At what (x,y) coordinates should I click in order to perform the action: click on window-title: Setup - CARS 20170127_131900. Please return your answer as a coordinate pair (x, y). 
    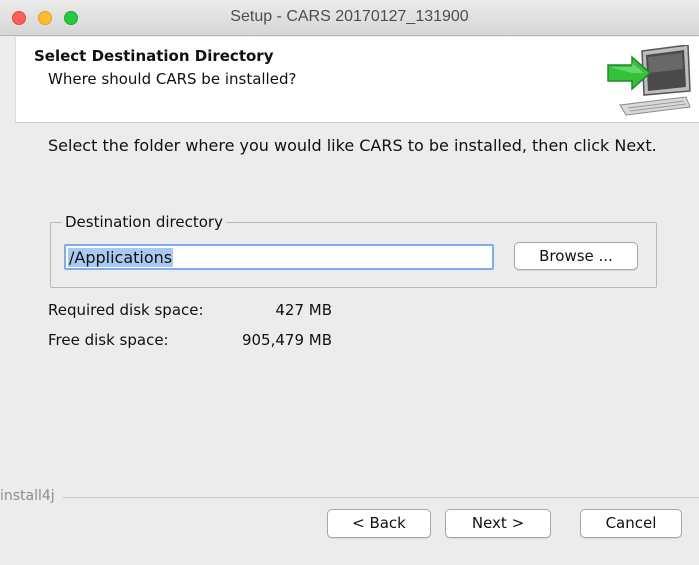
    Looking at the image, I should click on (349, 16).